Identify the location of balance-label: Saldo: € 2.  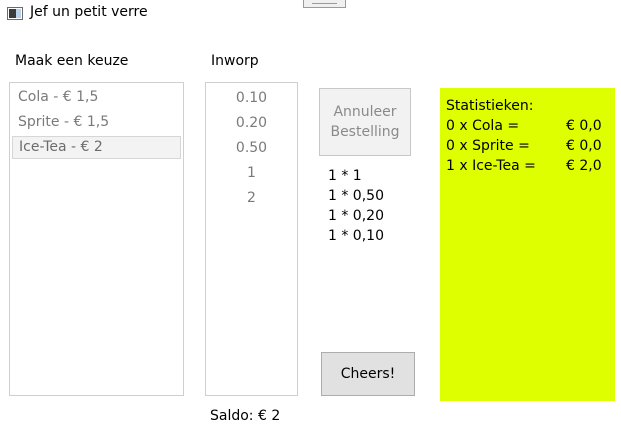
(245, 416).